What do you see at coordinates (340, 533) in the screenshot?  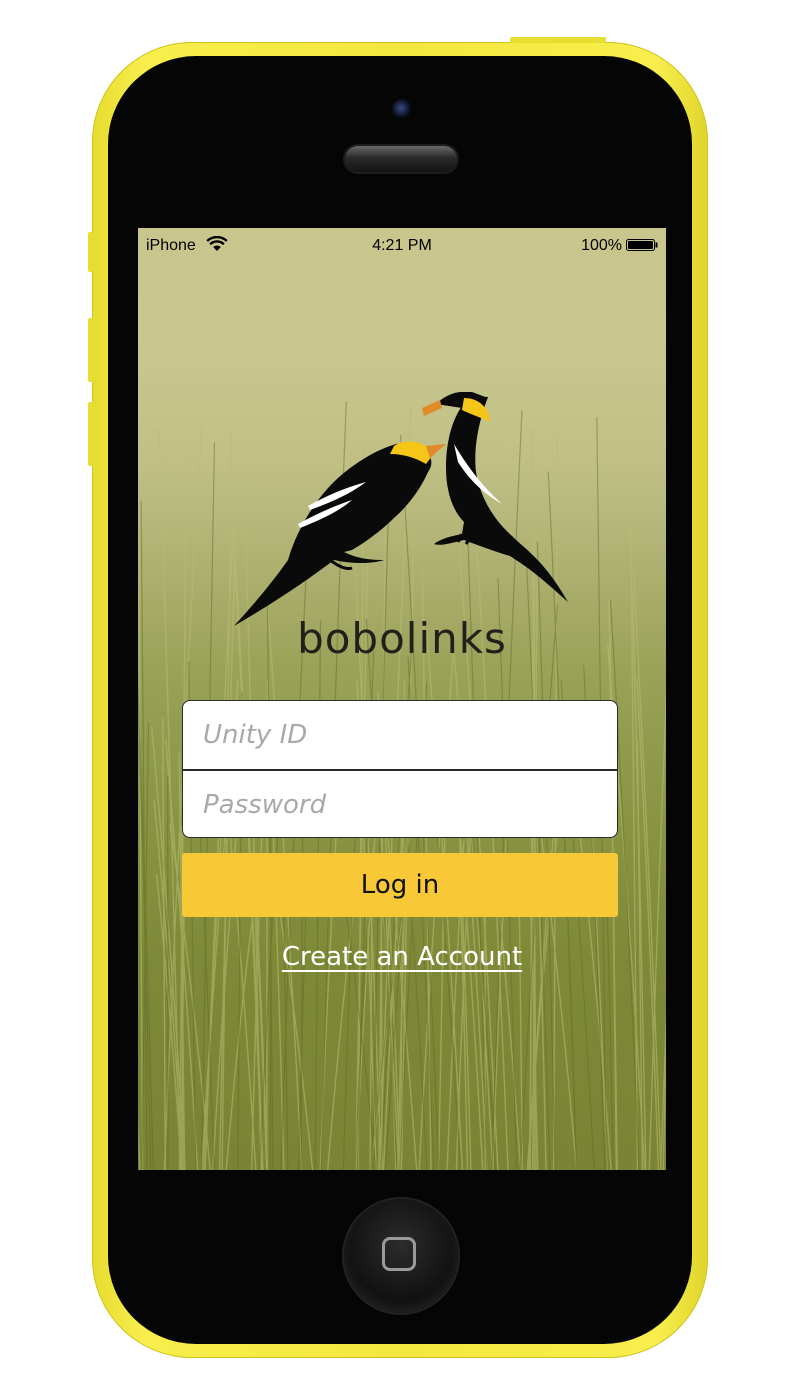 I see `lower-bird-icon` at bounding box center [340, 533].